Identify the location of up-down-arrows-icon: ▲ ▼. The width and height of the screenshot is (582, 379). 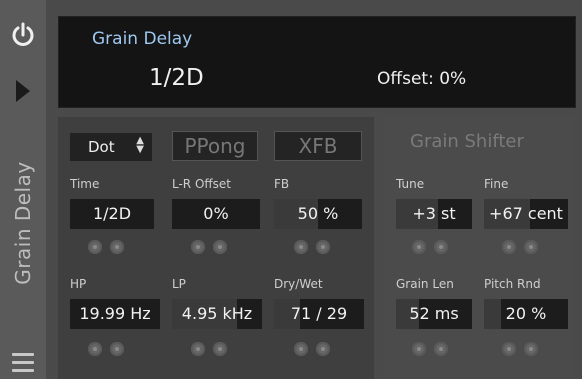
(140, 145).